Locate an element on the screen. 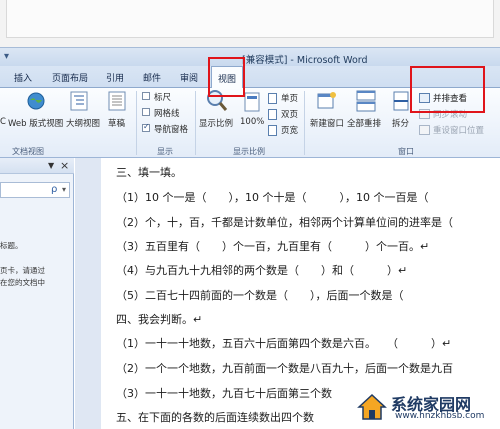 This screenshot has width=500, height=429. web-layout-icon is located at coordinates (36, 101).